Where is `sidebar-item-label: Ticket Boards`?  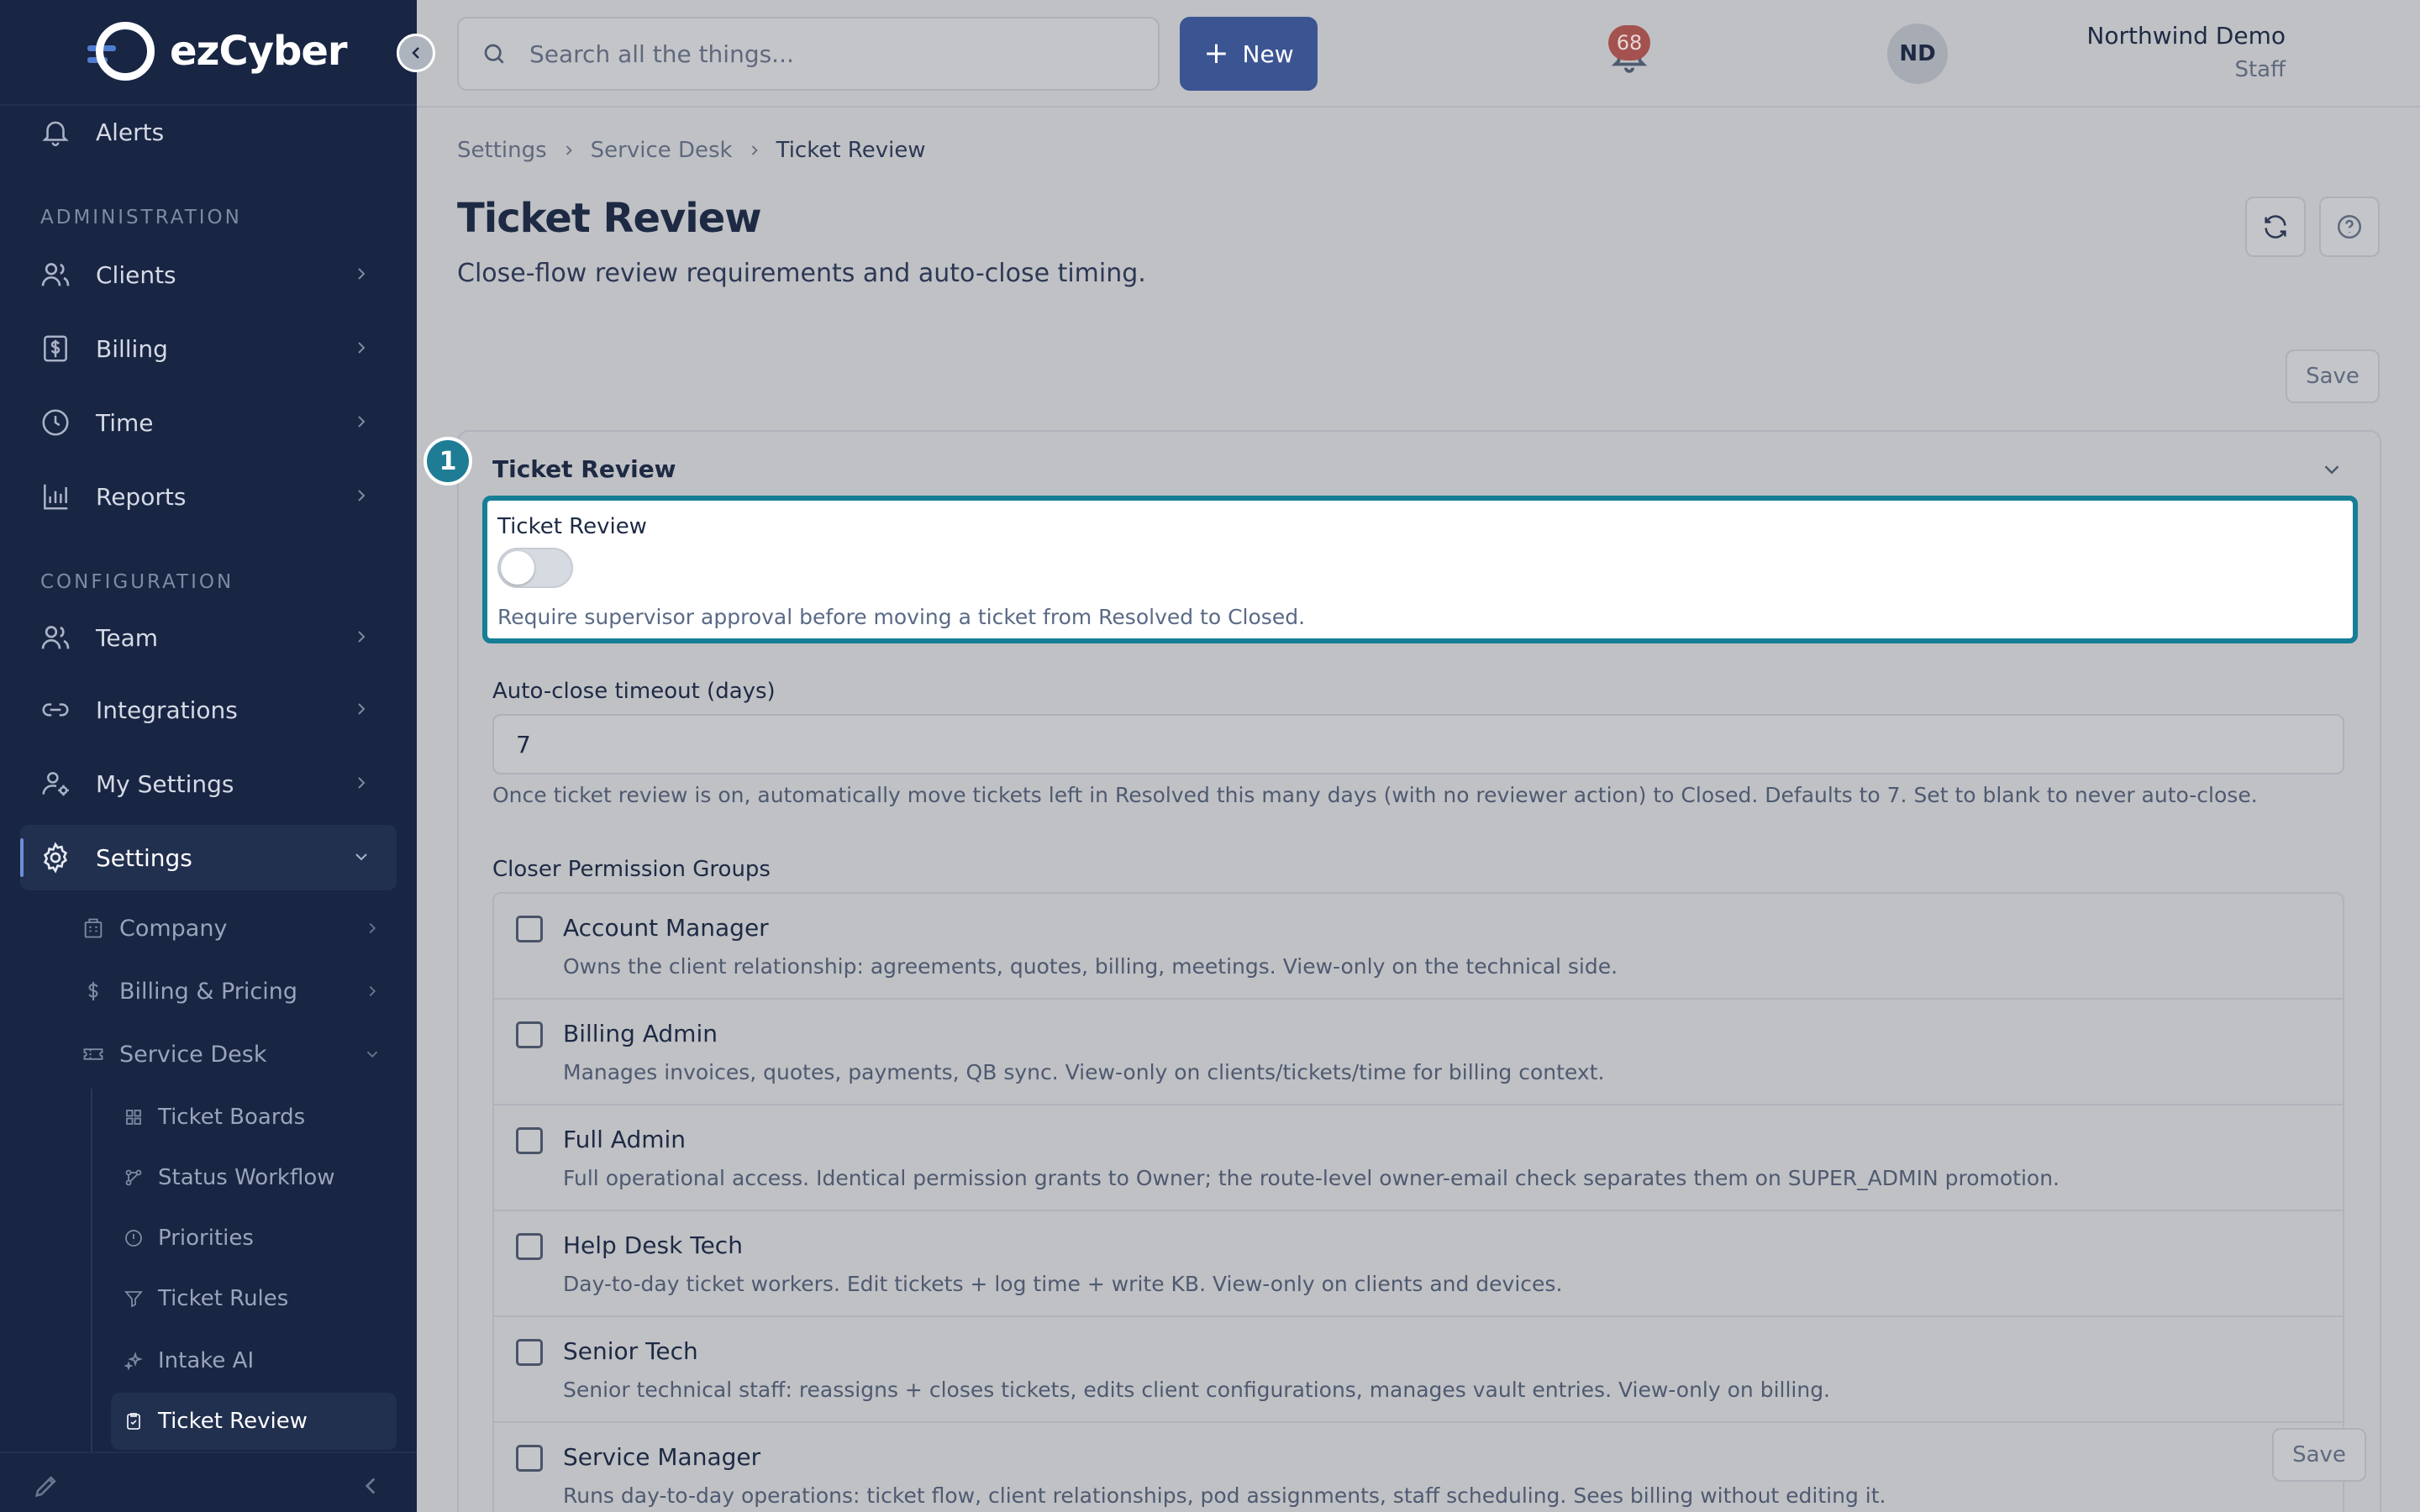 sidebar-item-label: Ticket Boards is located at coordinates (232, 1117).